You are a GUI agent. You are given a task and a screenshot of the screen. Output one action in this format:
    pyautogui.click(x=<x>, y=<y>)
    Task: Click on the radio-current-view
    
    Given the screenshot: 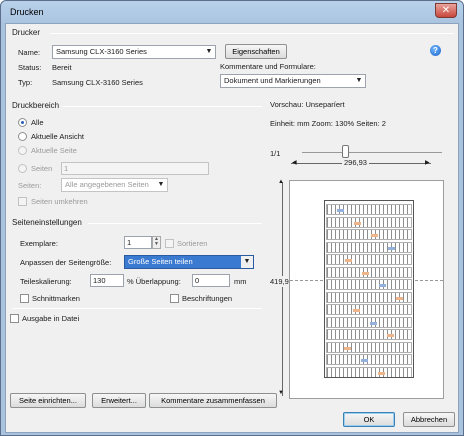 What is the action you would take?
    pyautogui.click(x=22, y=136)
    